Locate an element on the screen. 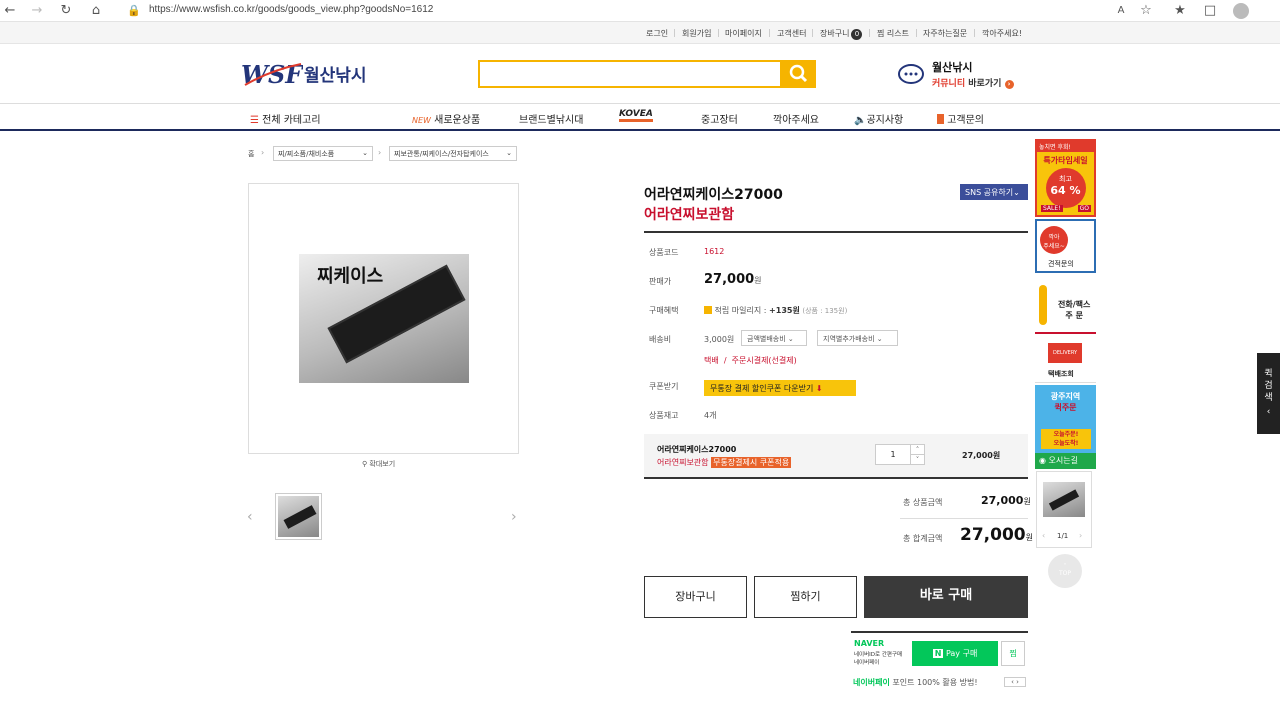 This screenshot has height=723, width=1280. gallery-prev-icon: ‹ is located at coordinates (250, 517).